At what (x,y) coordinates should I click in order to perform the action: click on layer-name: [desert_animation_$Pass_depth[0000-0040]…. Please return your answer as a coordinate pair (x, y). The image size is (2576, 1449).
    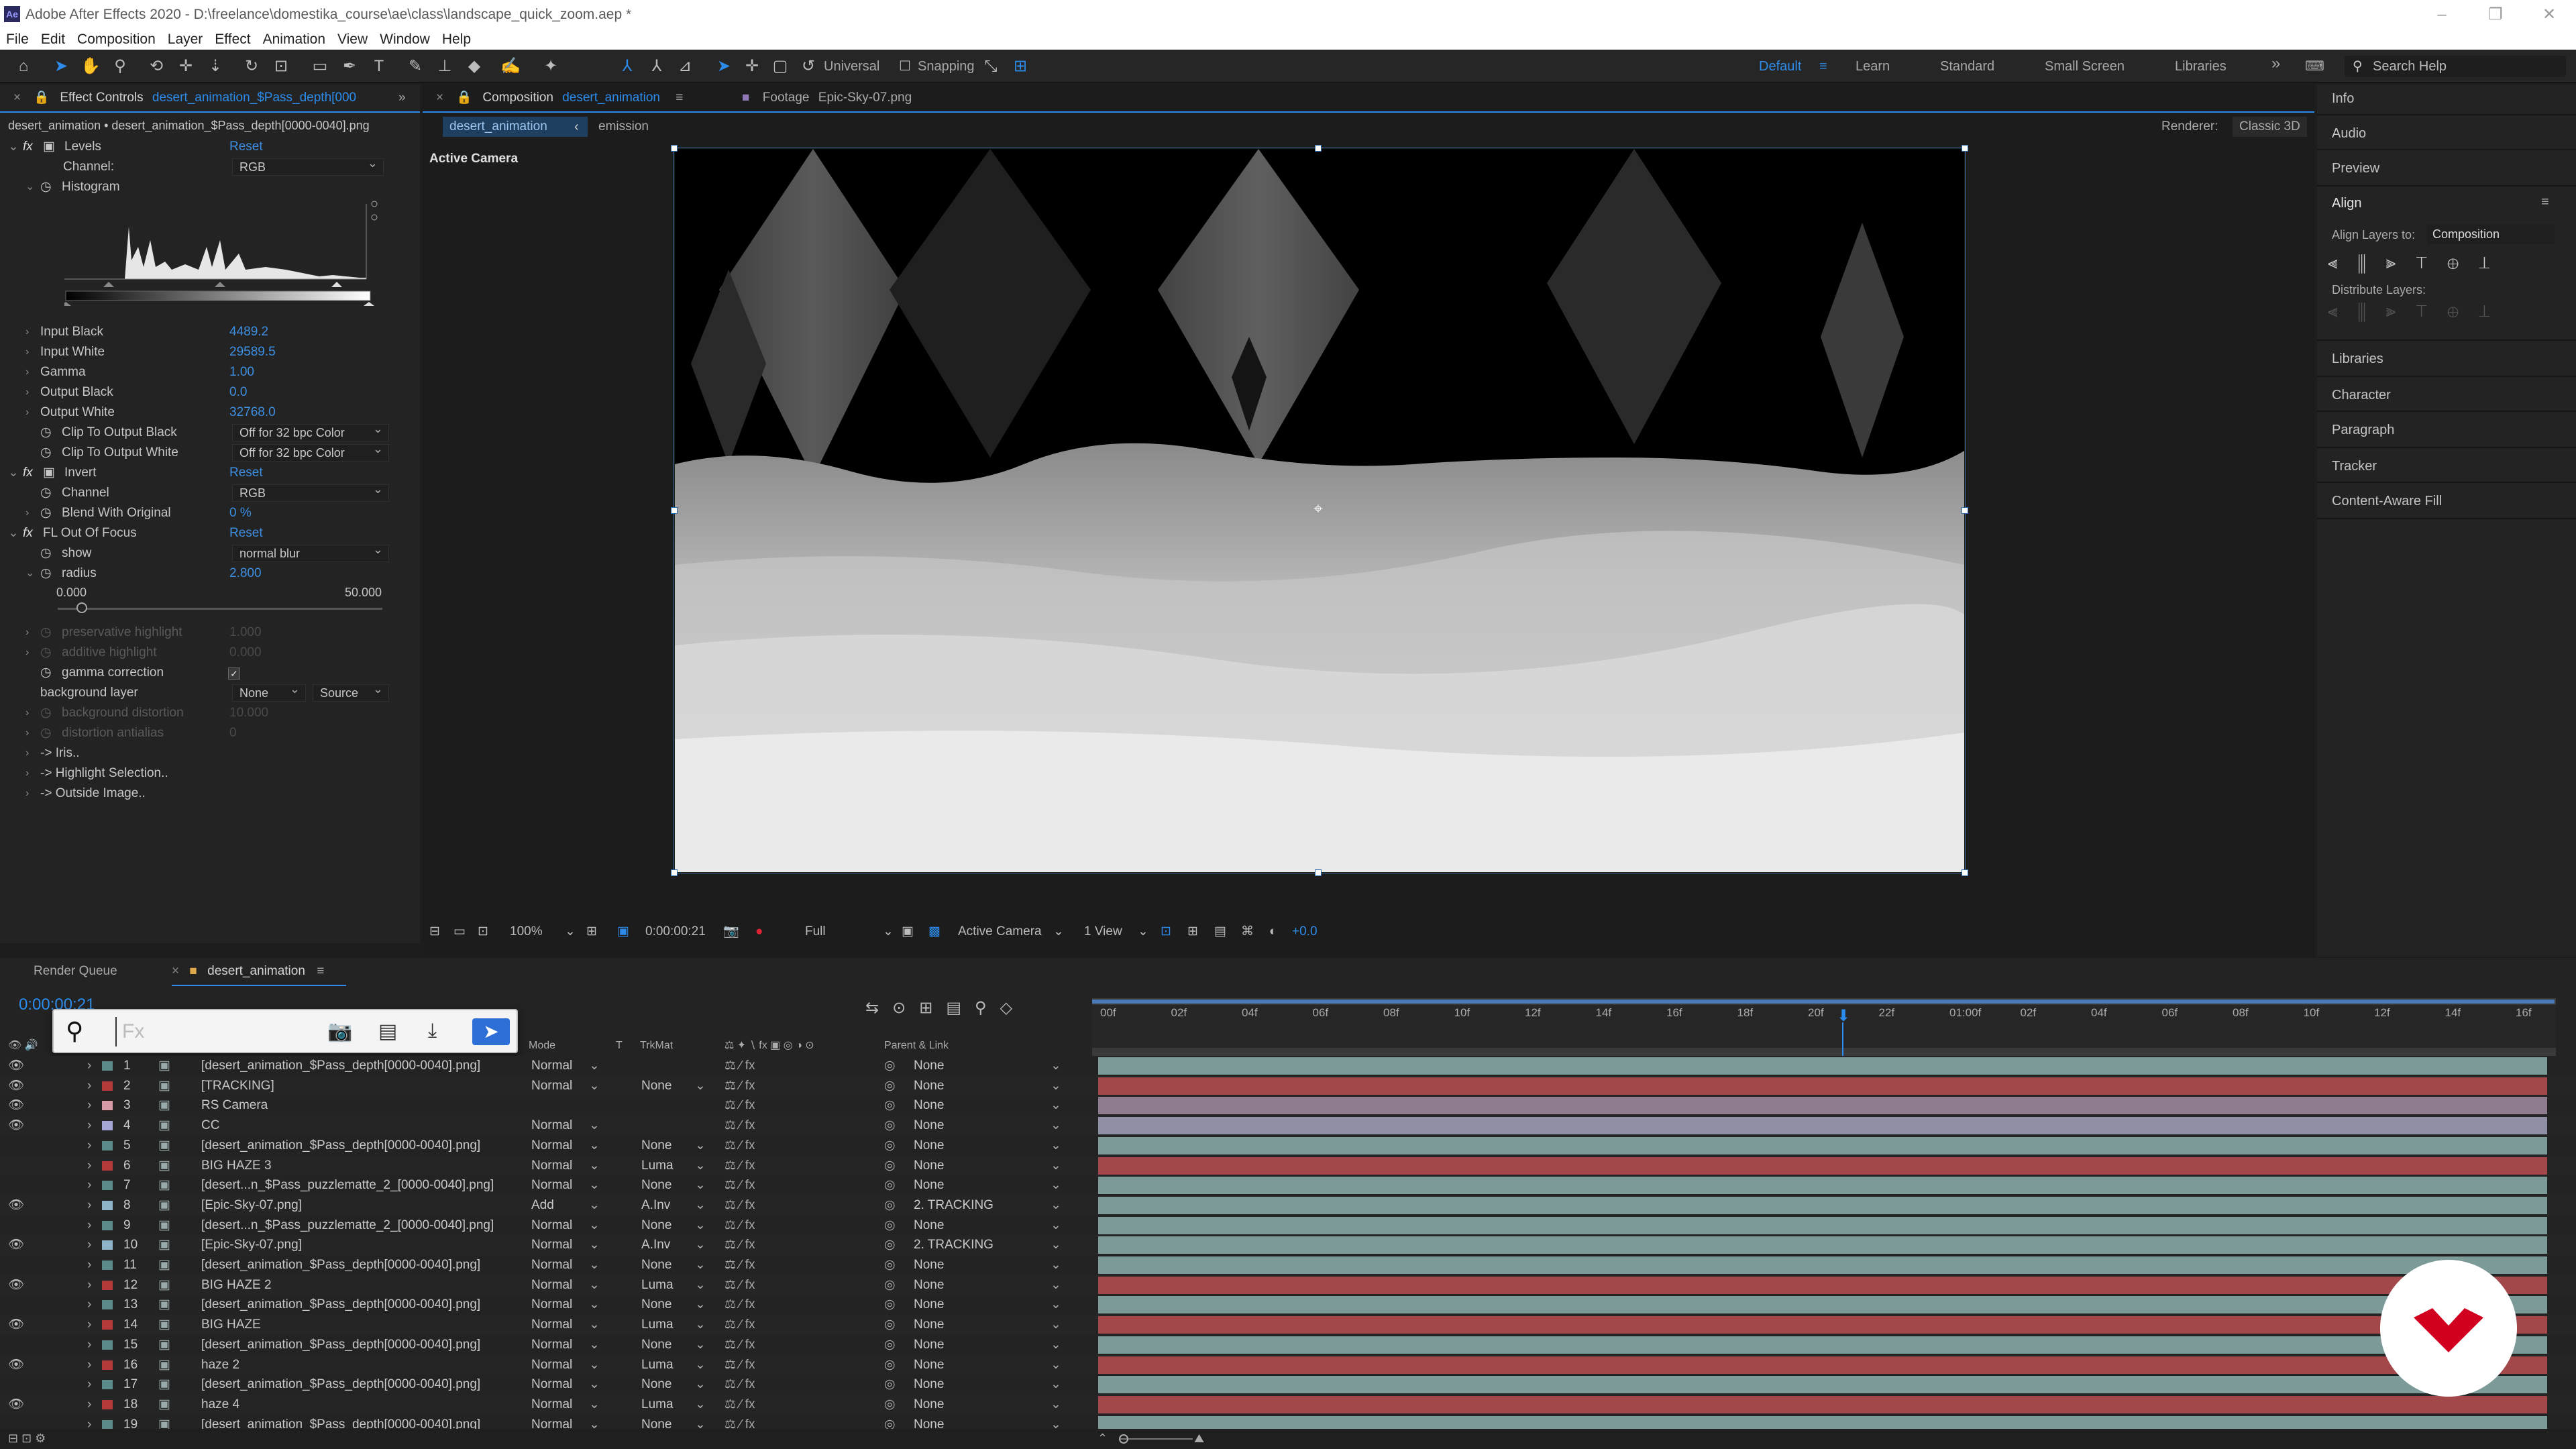
    Looking at the image, I should click on (340, 1265).